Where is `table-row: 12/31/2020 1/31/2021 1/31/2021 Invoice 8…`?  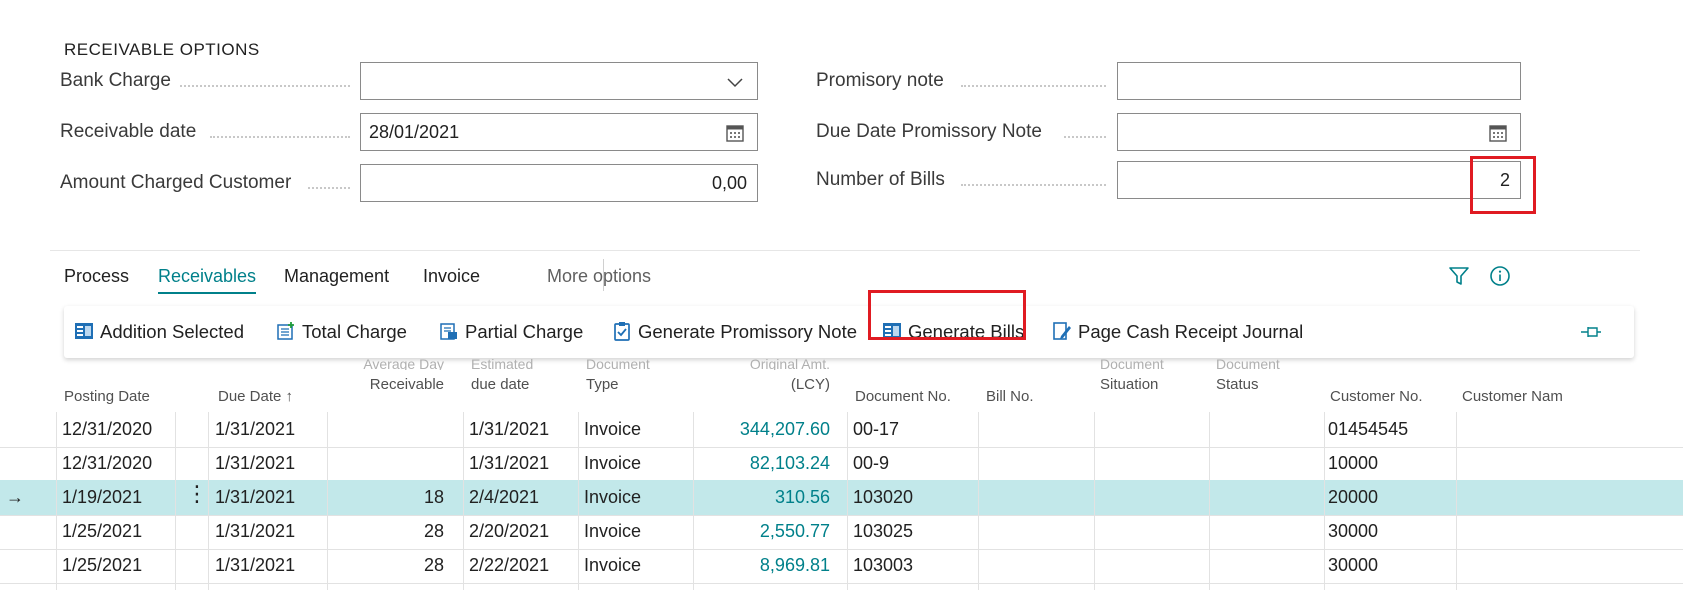
table-row: 12/31/2020 1/31/2021 1/31/2021 Invoice 8… is located at coordinates (841, 464).